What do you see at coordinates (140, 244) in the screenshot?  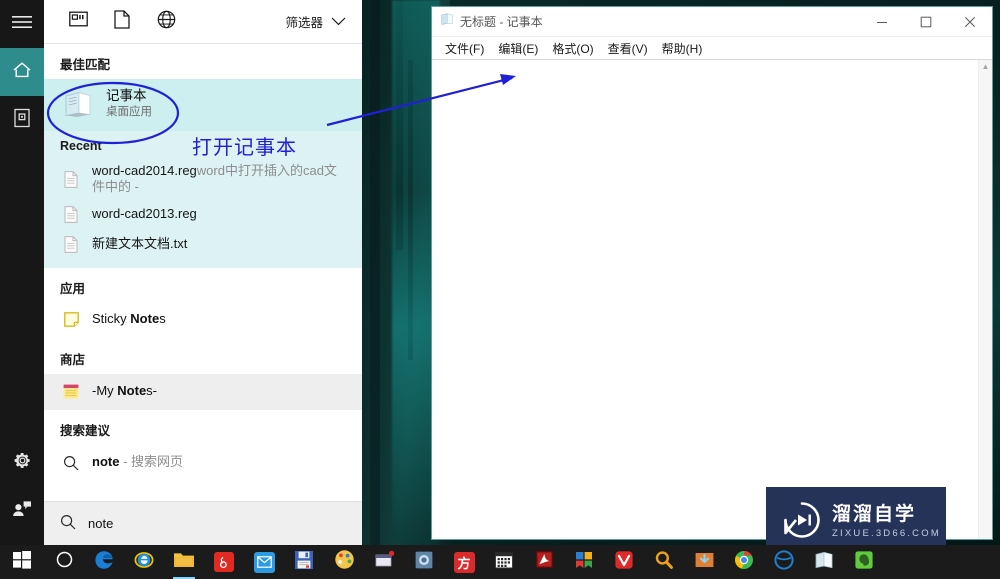 I see `list-item-label: 新建文本文档.txt` at bounding box center [140, 244].